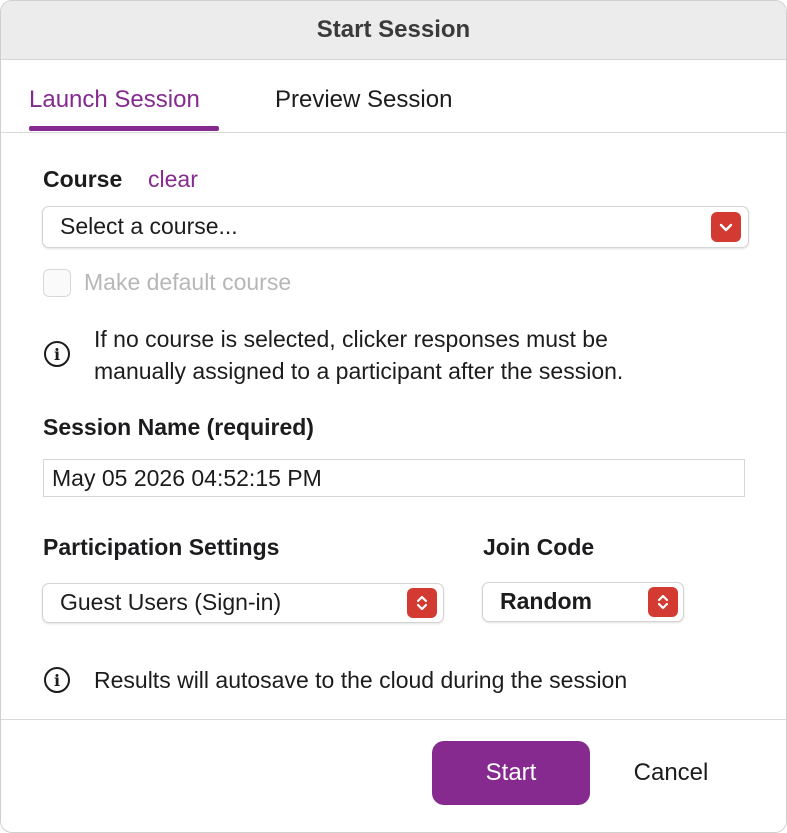 The image size is (787, 833). Describe the element at coordinates (124, 128) in the screenshot. I see `active-tab-indicator` at that location.